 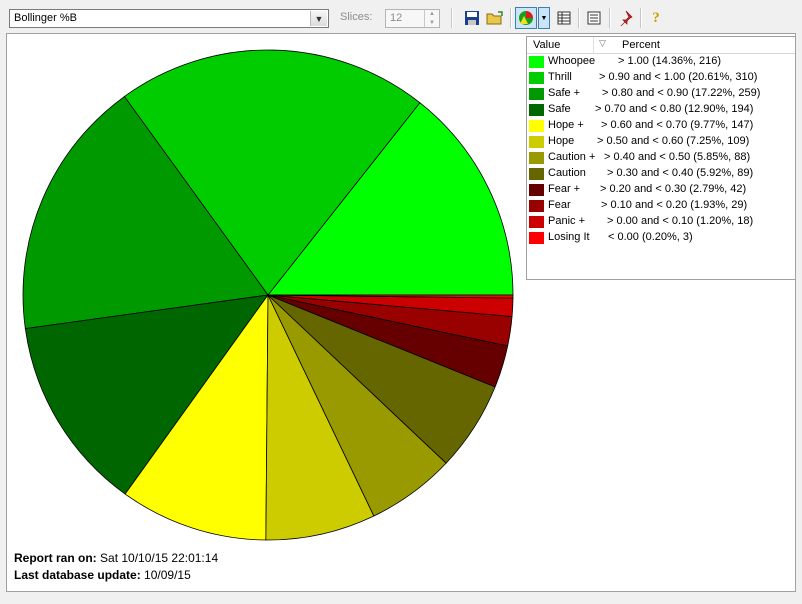 What do you see at coordinates (677, 157) in the screenshot?
I see `legend-percent: > 0.40 and < 0.50 (5.85%, 88)` at bounding box center [677, 157].